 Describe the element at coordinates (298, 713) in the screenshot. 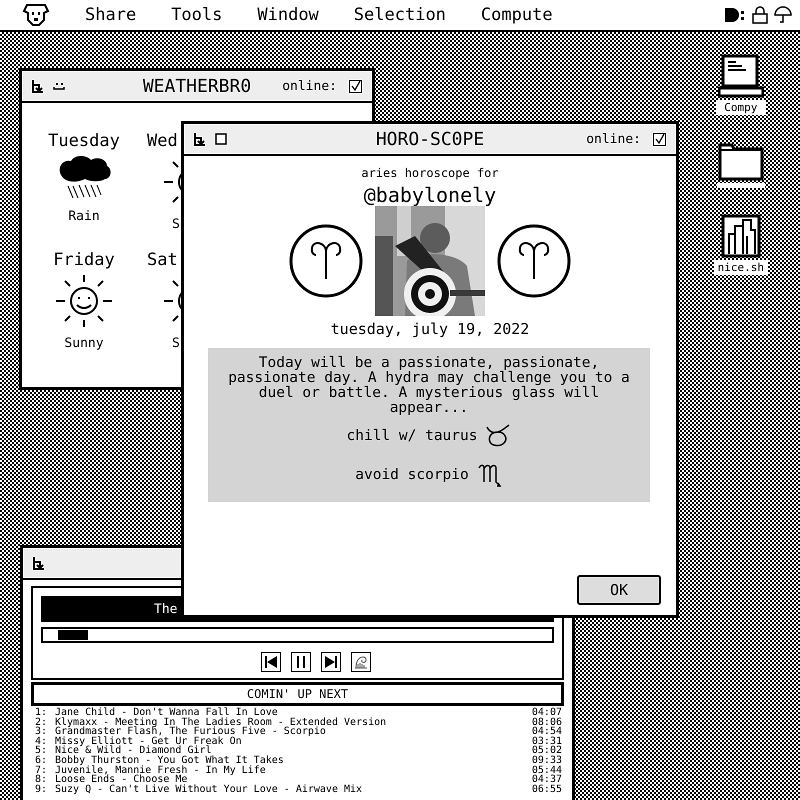

I see `queue-row: 1: Jane Child - Don't Wanna Fall In Love 04:07` at that location.